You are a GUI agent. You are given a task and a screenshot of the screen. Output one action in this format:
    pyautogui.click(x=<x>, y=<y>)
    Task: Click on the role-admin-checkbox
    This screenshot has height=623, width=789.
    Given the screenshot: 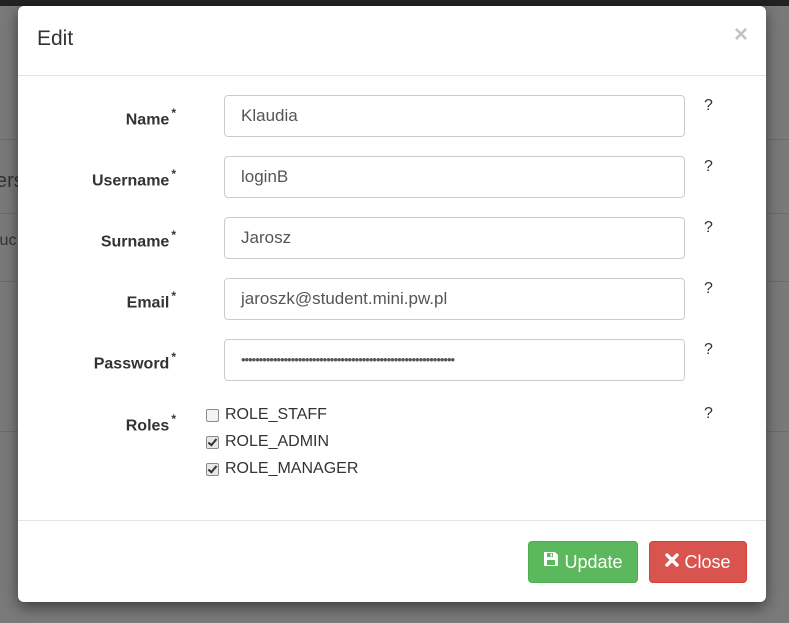 What is the action you would take?
    pyautogui.click(x=212, y=442)
    